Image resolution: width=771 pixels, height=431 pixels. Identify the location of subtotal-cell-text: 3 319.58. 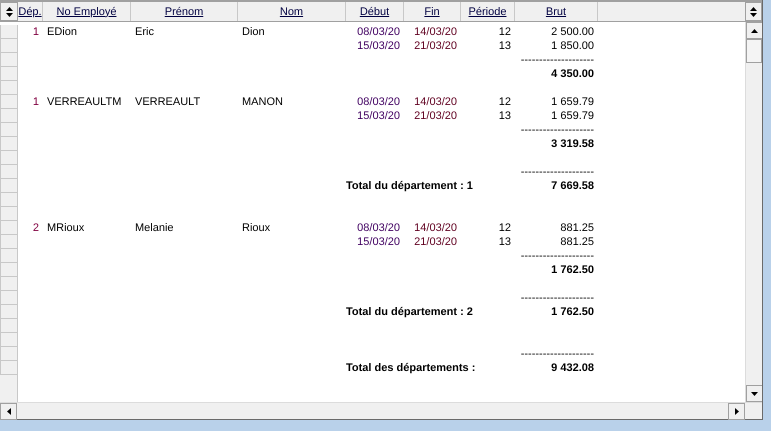
(572, 144).